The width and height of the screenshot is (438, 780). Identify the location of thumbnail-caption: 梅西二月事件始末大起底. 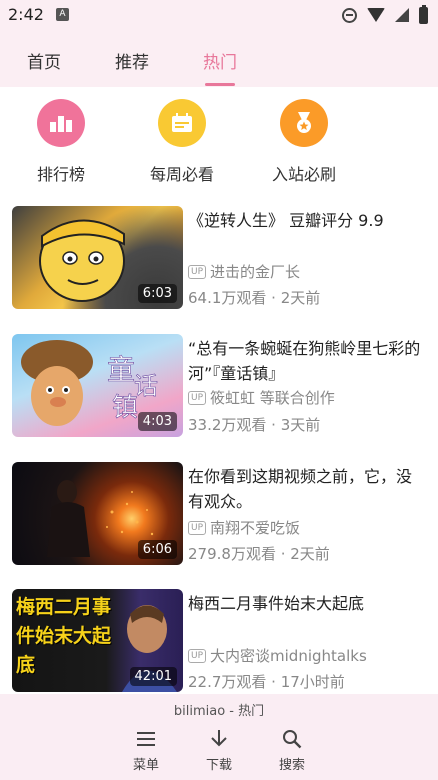
(64, 636).